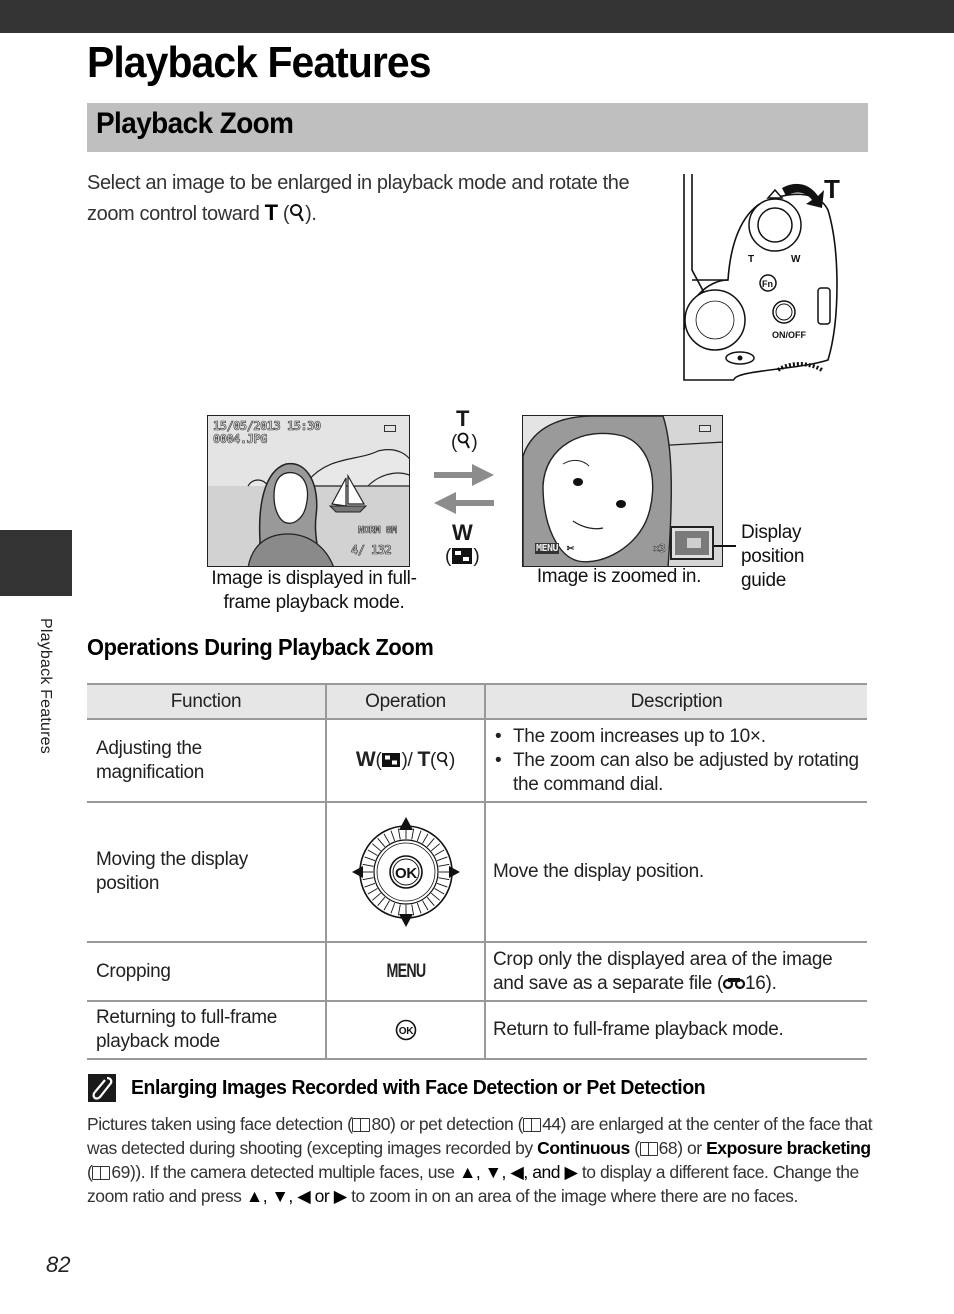  I want to click on t-label: T, so click(271, 212).